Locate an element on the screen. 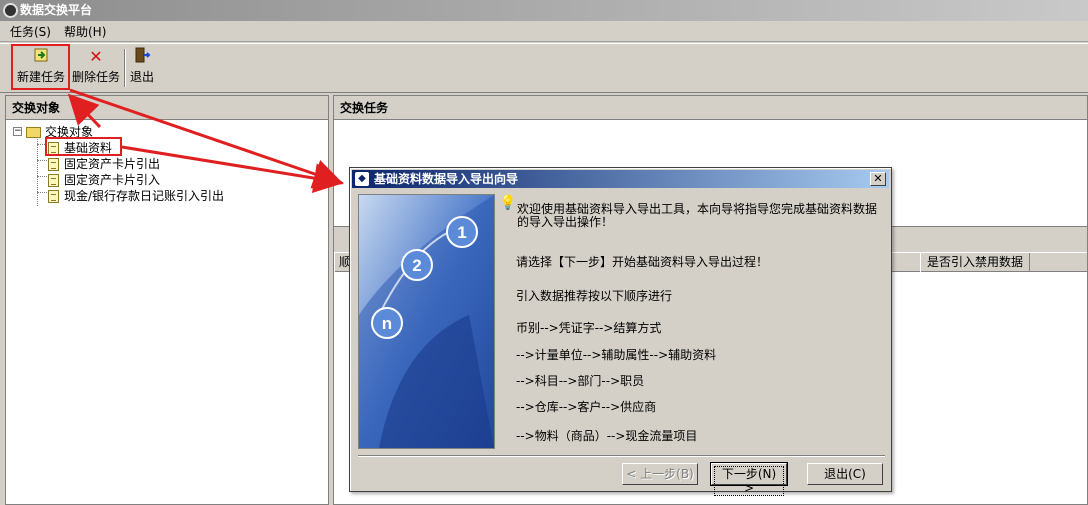  delete-icon: ✕ is located at coordinates (96, 56).